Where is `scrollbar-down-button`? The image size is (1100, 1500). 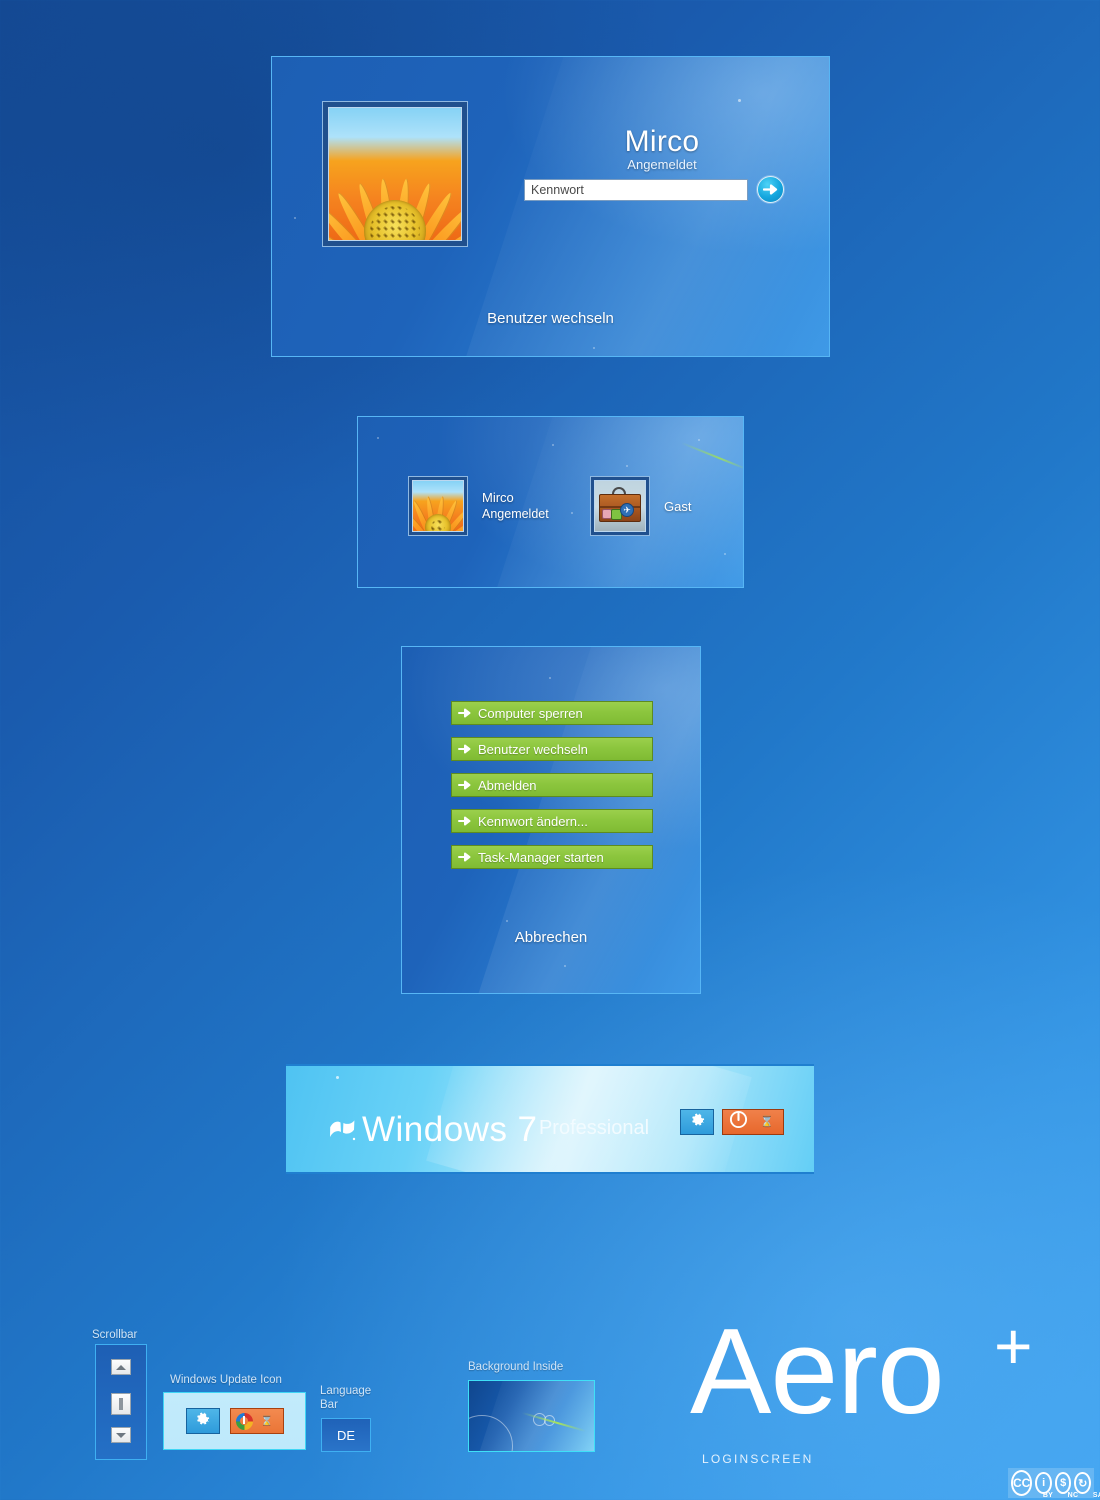
scrollbar-down-button is located at coordinates (121, 1435).